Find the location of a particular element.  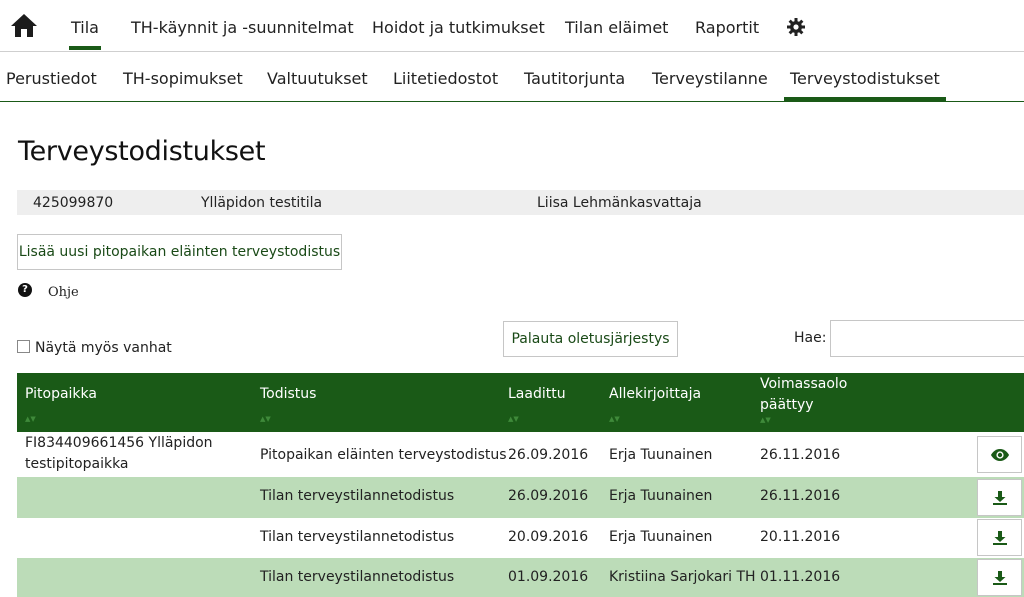

cell-valid: 01.11.2016 is located at coordinates (800, 577).